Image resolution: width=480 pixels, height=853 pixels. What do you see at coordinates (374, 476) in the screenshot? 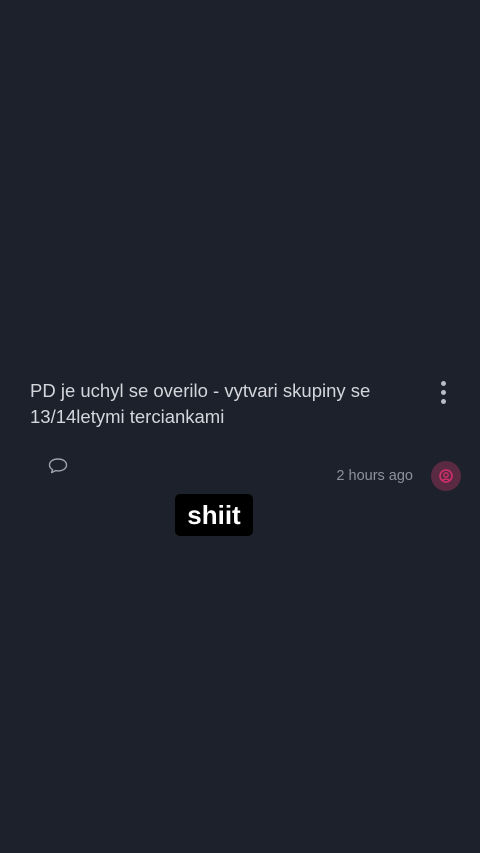
I see `post-timestamp: 2 hours ago` at bounding box center [374, 476].